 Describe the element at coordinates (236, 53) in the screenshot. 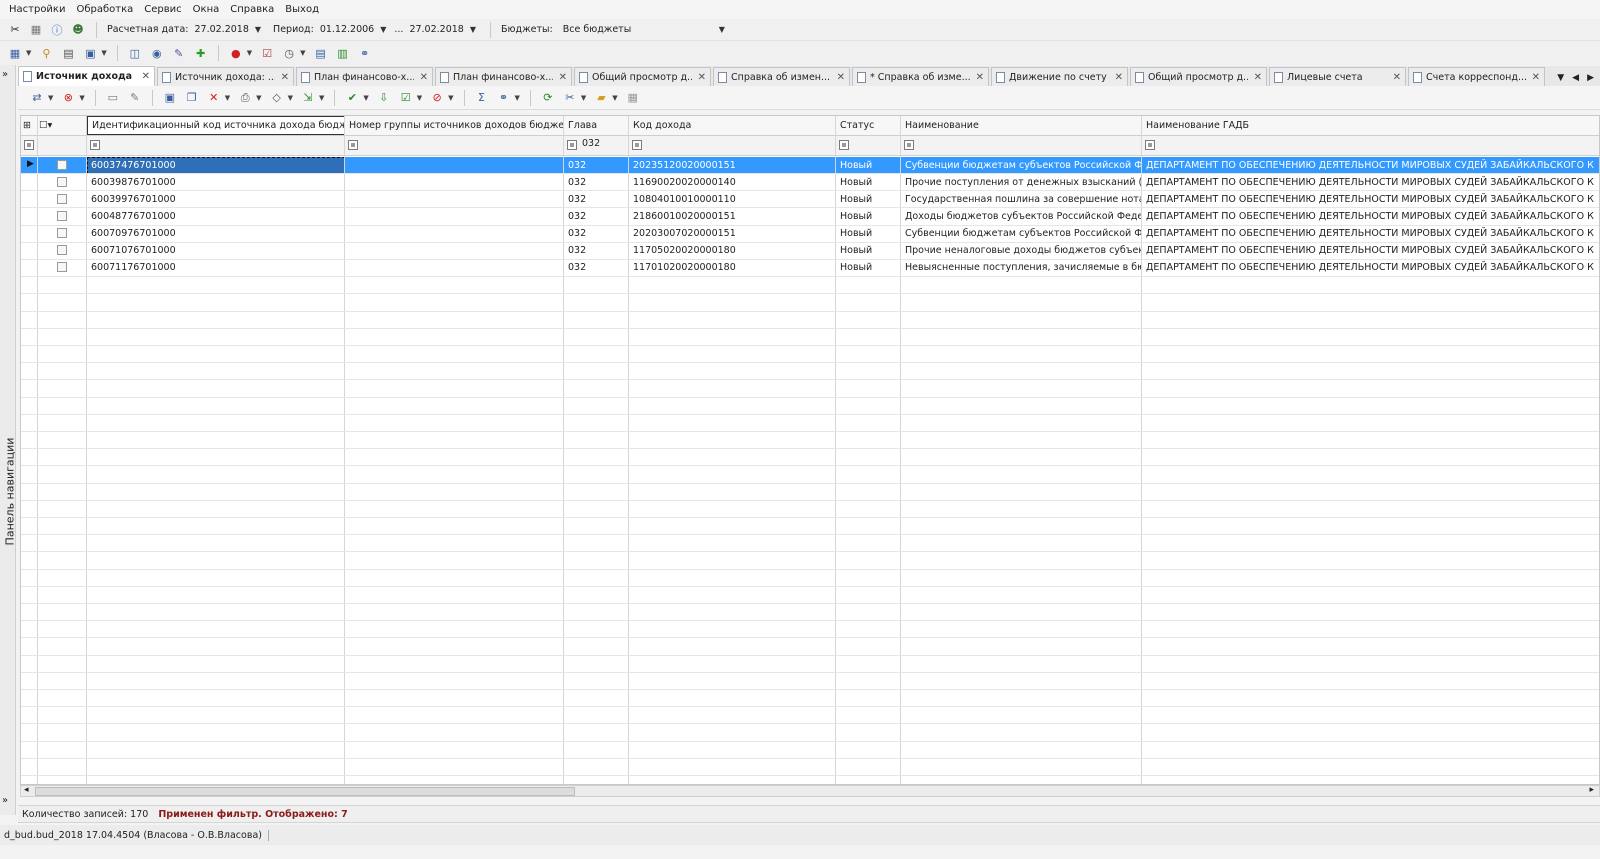

I see `record-icon: ●` at that location.